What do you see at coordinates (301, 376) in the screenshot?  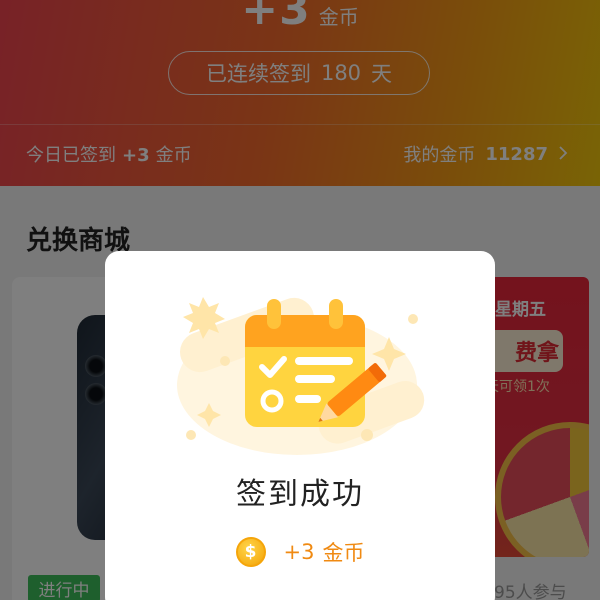 I see `calendar-pencil-illustration` at bounding box center [301, 376].